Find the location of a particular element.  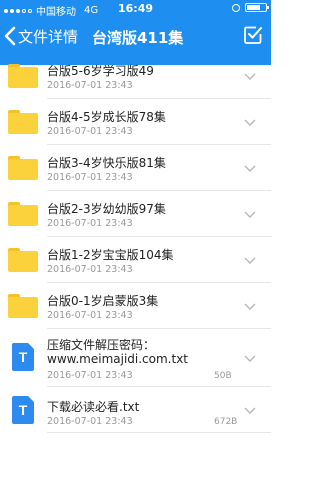

file-name: 台版1-2岁宝宝版104集 is located at coordinates (110, 255).